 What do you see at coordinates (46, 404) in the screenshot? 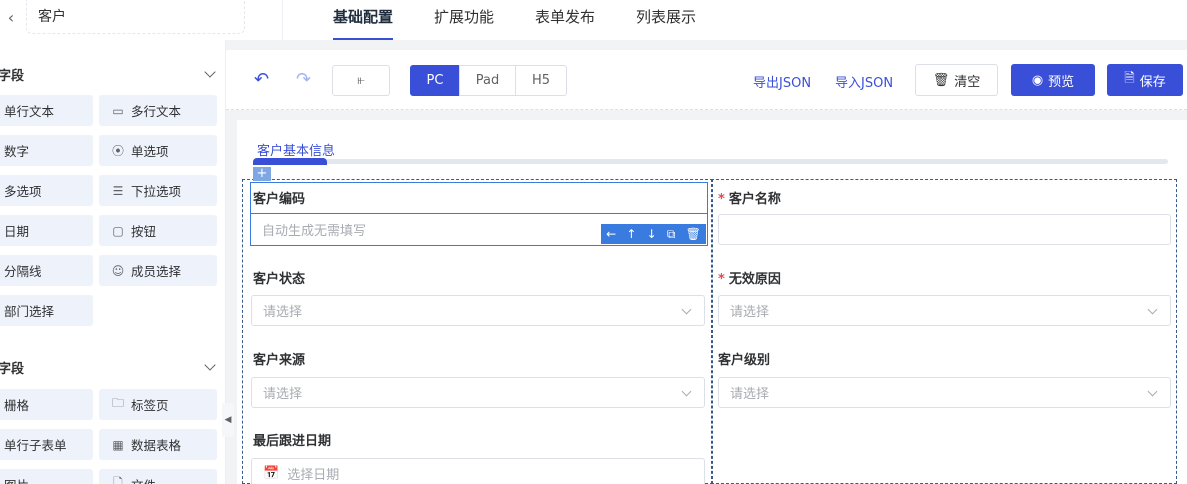
I see `component-grid: 栅格` at bounding box center [46, 404].